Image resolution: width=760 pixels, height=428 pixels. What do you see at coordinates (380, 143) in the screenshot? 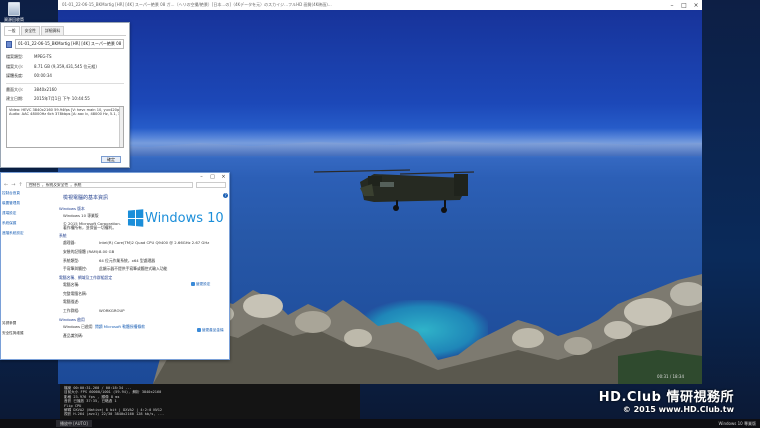
I see `horizon-haze` at bounding box center [380, 143].